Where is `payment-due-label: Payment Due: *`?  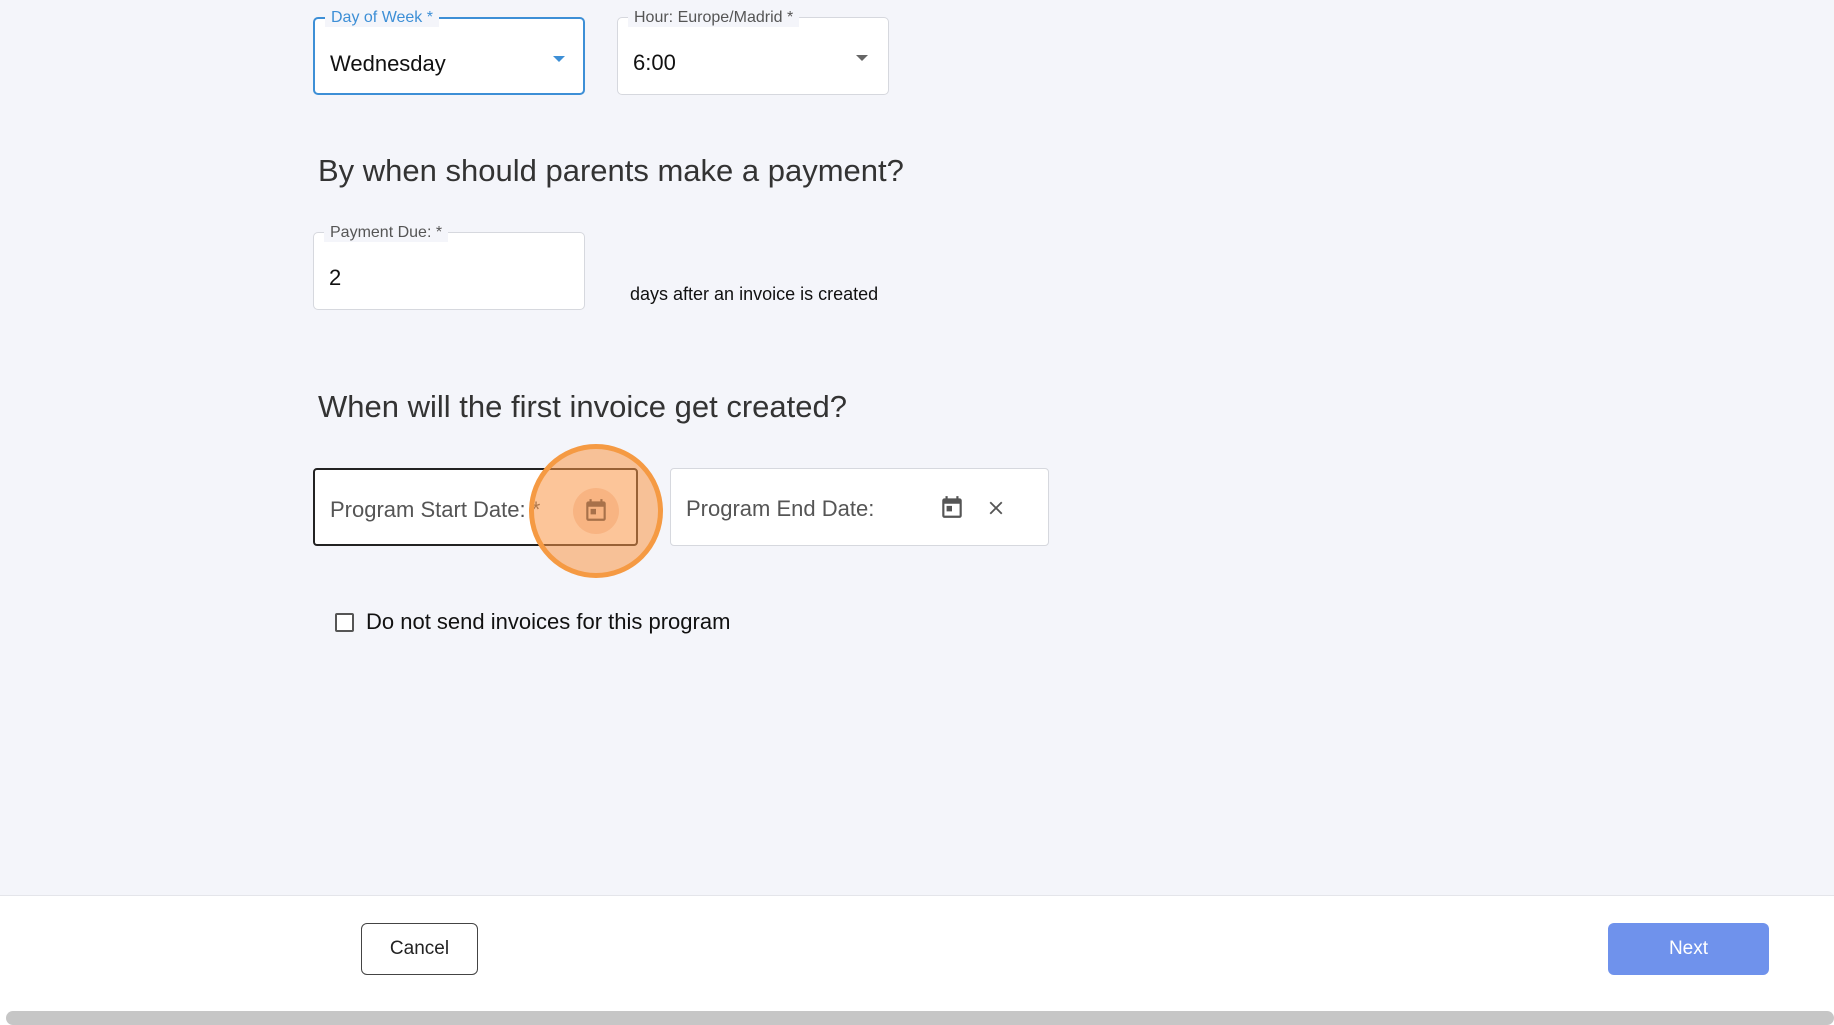 payment-due-label: Payment Due: * is located at coordinates (386, 233).